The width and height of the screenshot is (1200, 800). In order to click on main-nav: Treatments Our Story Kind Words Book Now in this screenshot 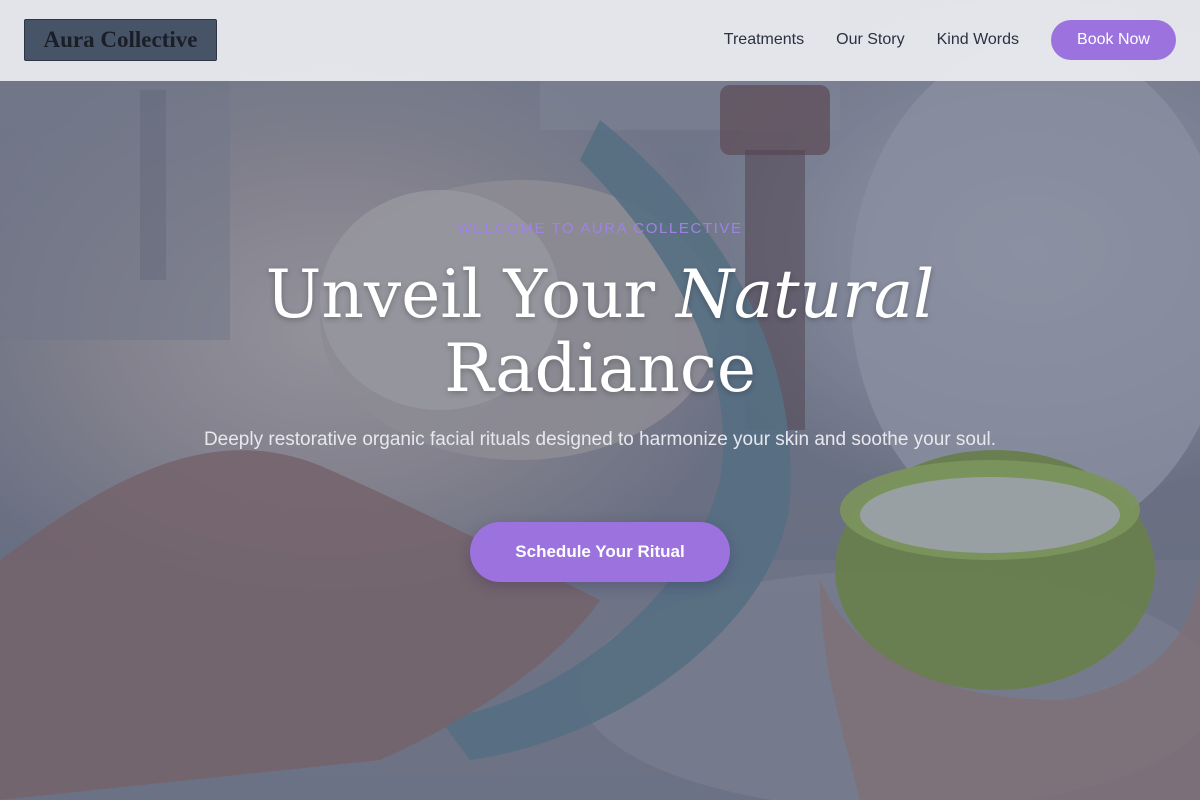, I will do `click(950, 40)`.